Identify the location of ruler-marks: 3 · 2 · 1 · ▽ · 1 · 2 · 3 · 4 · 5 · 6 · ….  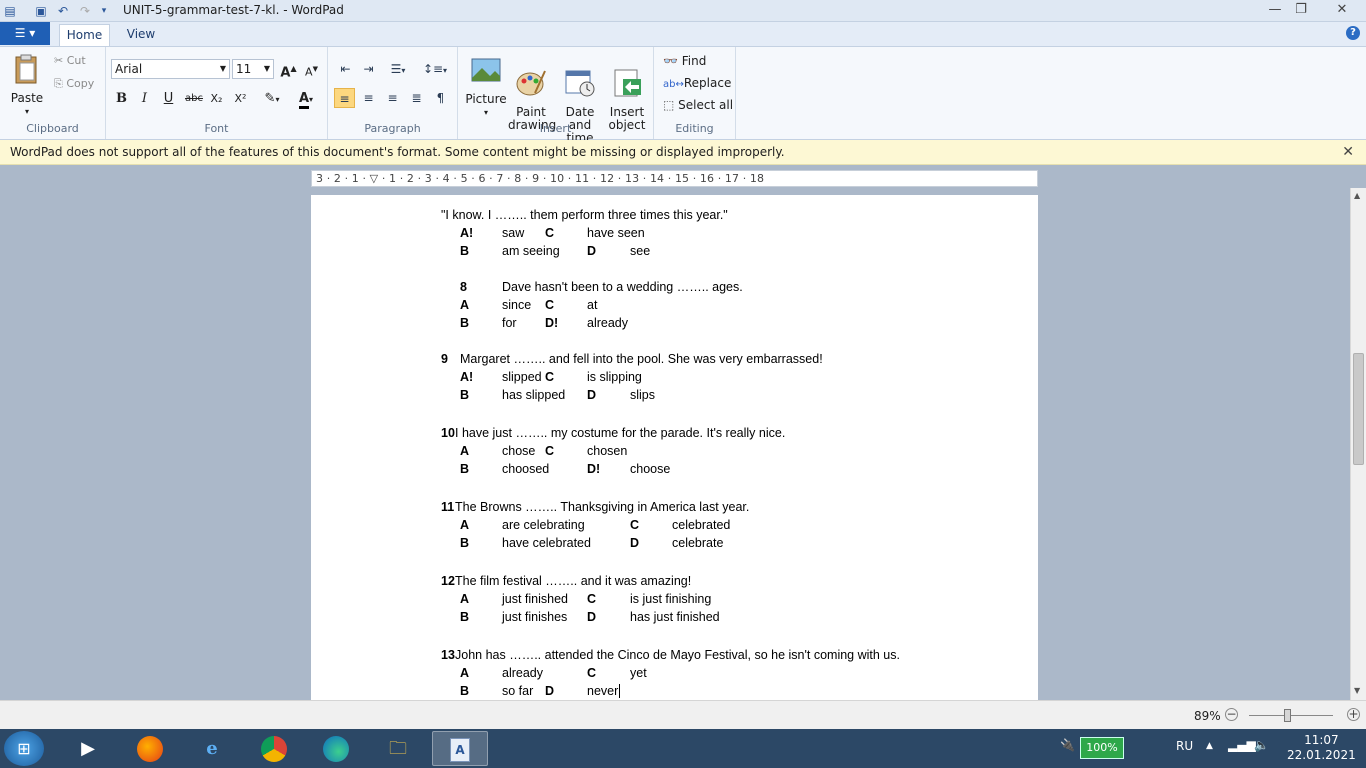
(540, 178).